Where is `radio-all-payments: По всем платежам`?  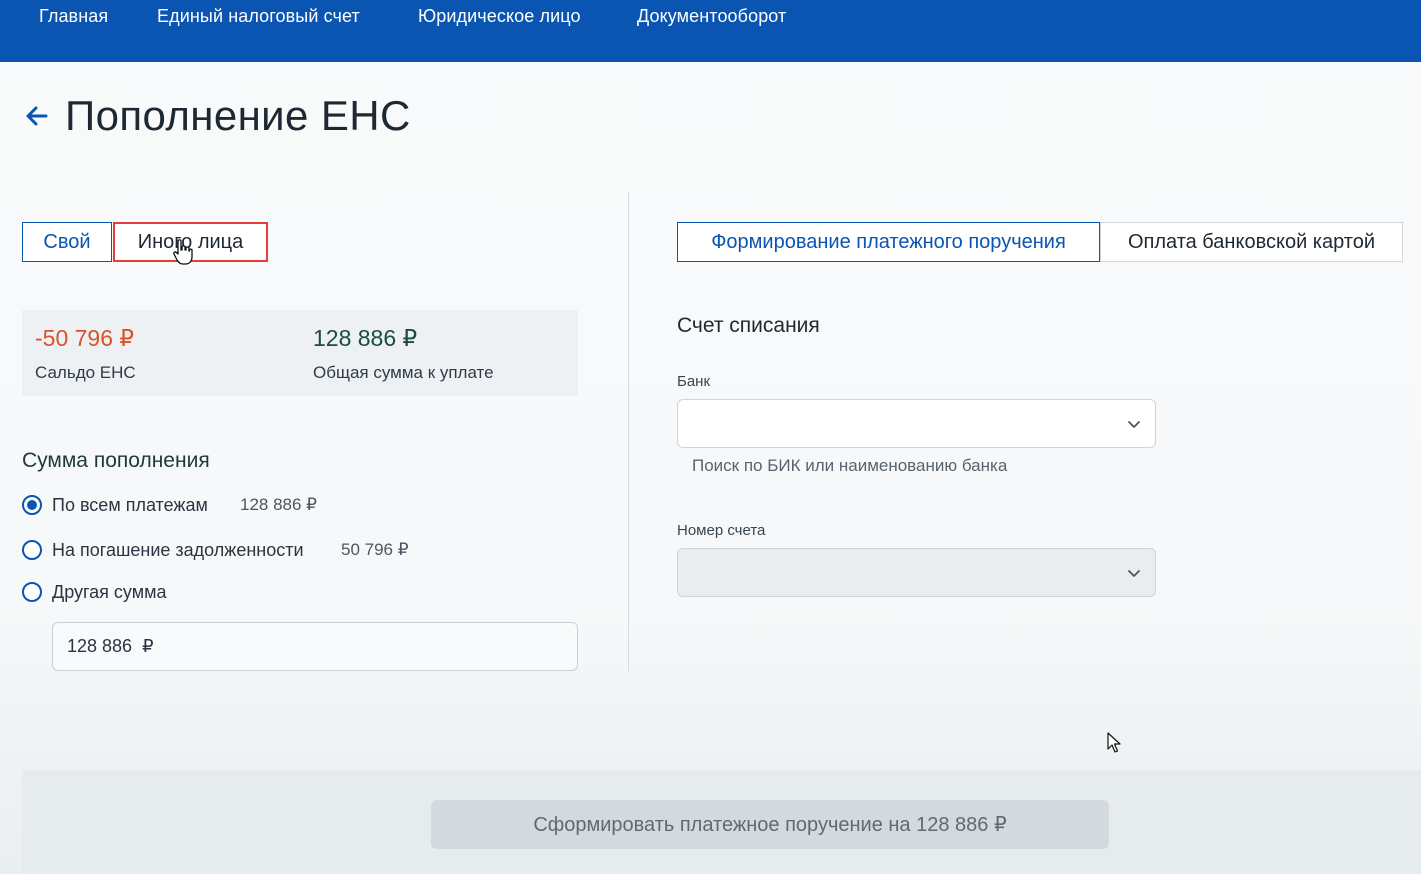
radio-all-payments: По всем платежам is located at coordinates (115, 505).